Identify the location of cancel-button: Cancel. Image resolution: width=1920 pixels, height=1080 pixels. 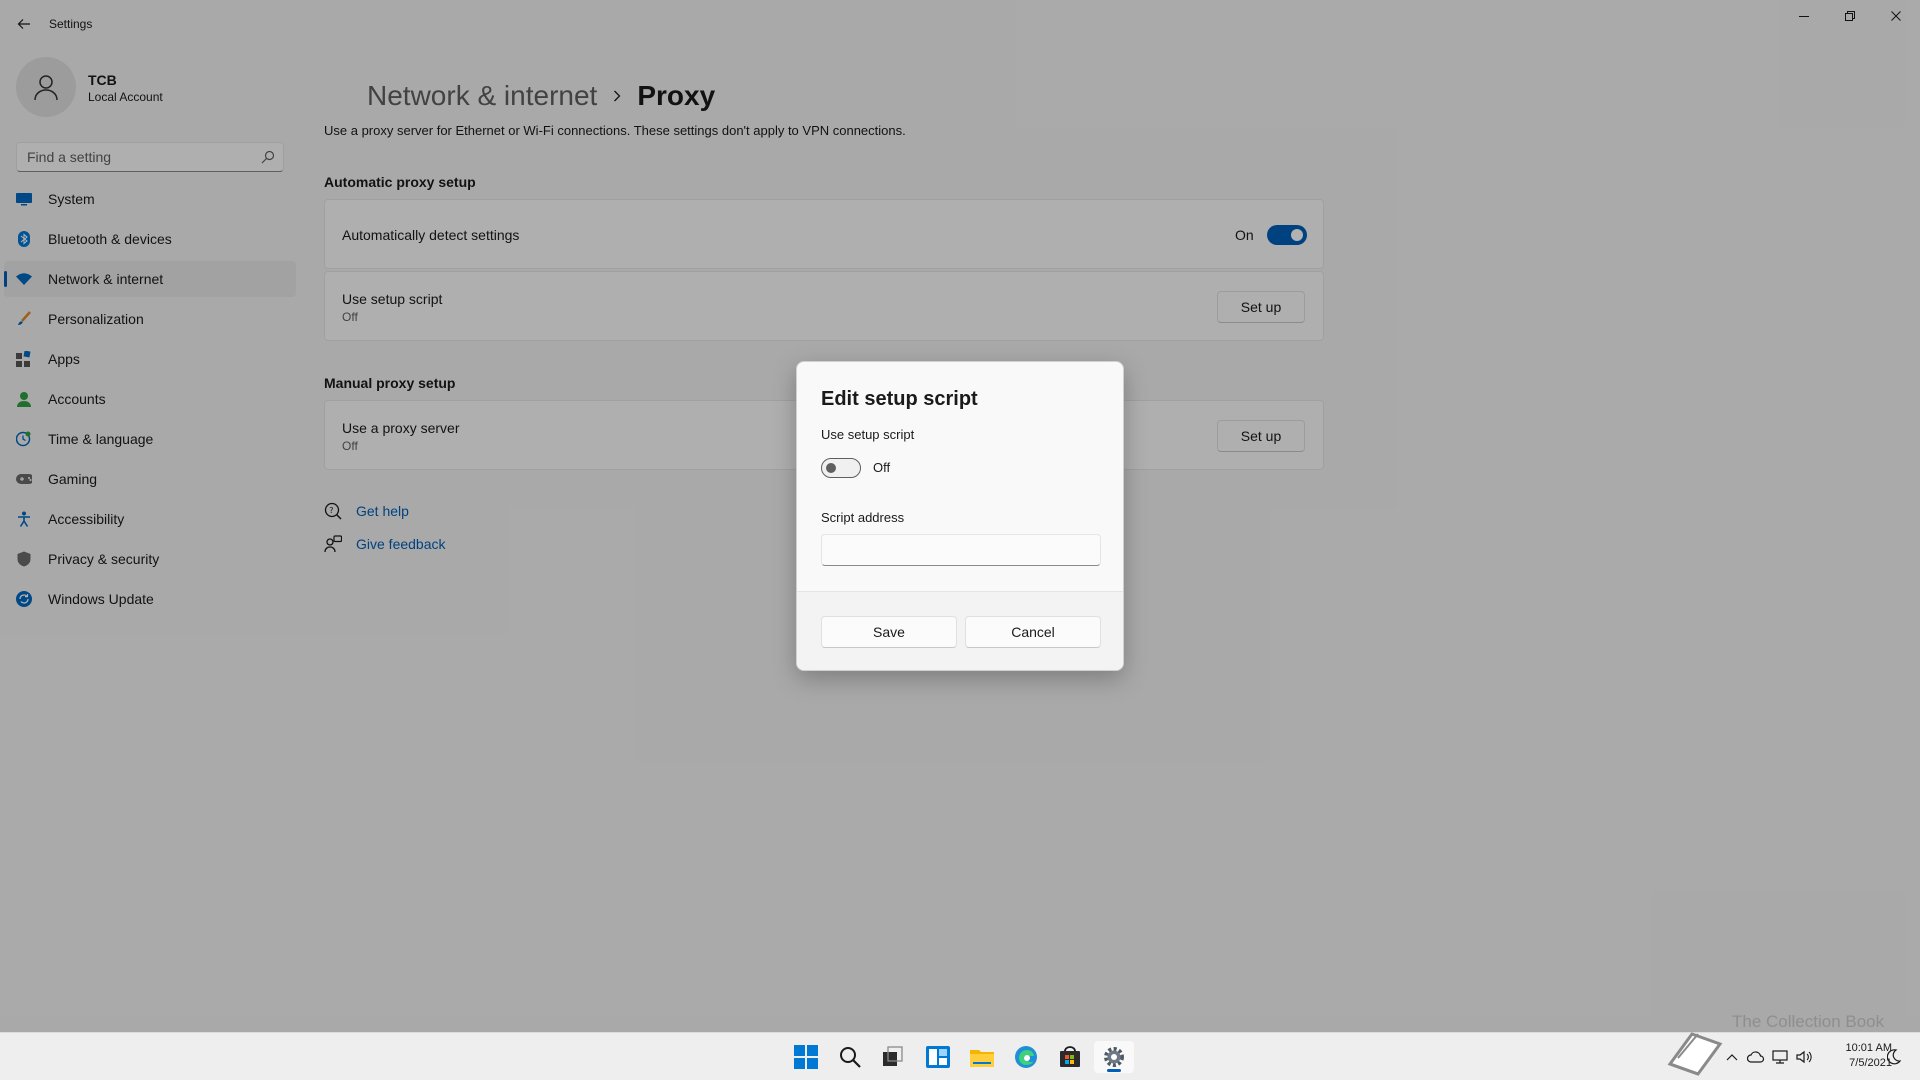
(1033, 632).